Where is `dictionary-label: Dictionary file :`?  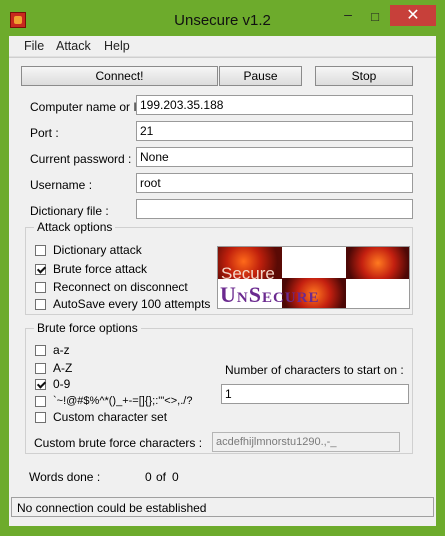
dictionary-label: Dictionary file : is located at coordinates (69, 211).